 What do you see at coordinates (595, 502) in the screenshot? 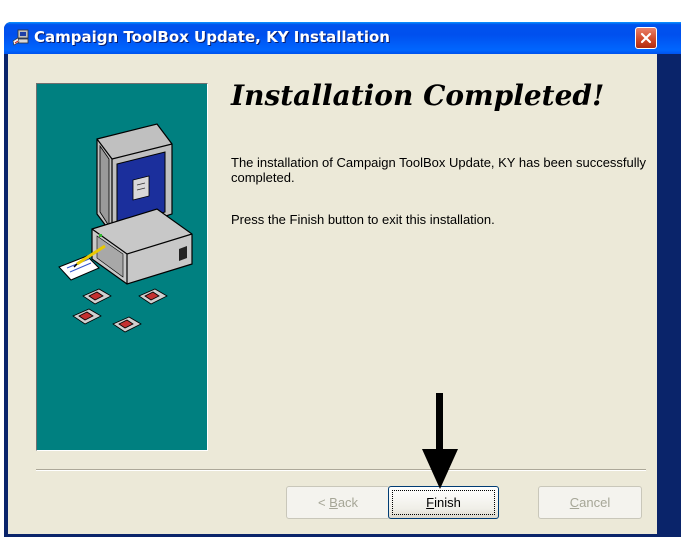
I see `cancel-button-rest: ancel` at bounding box center [595, 502].